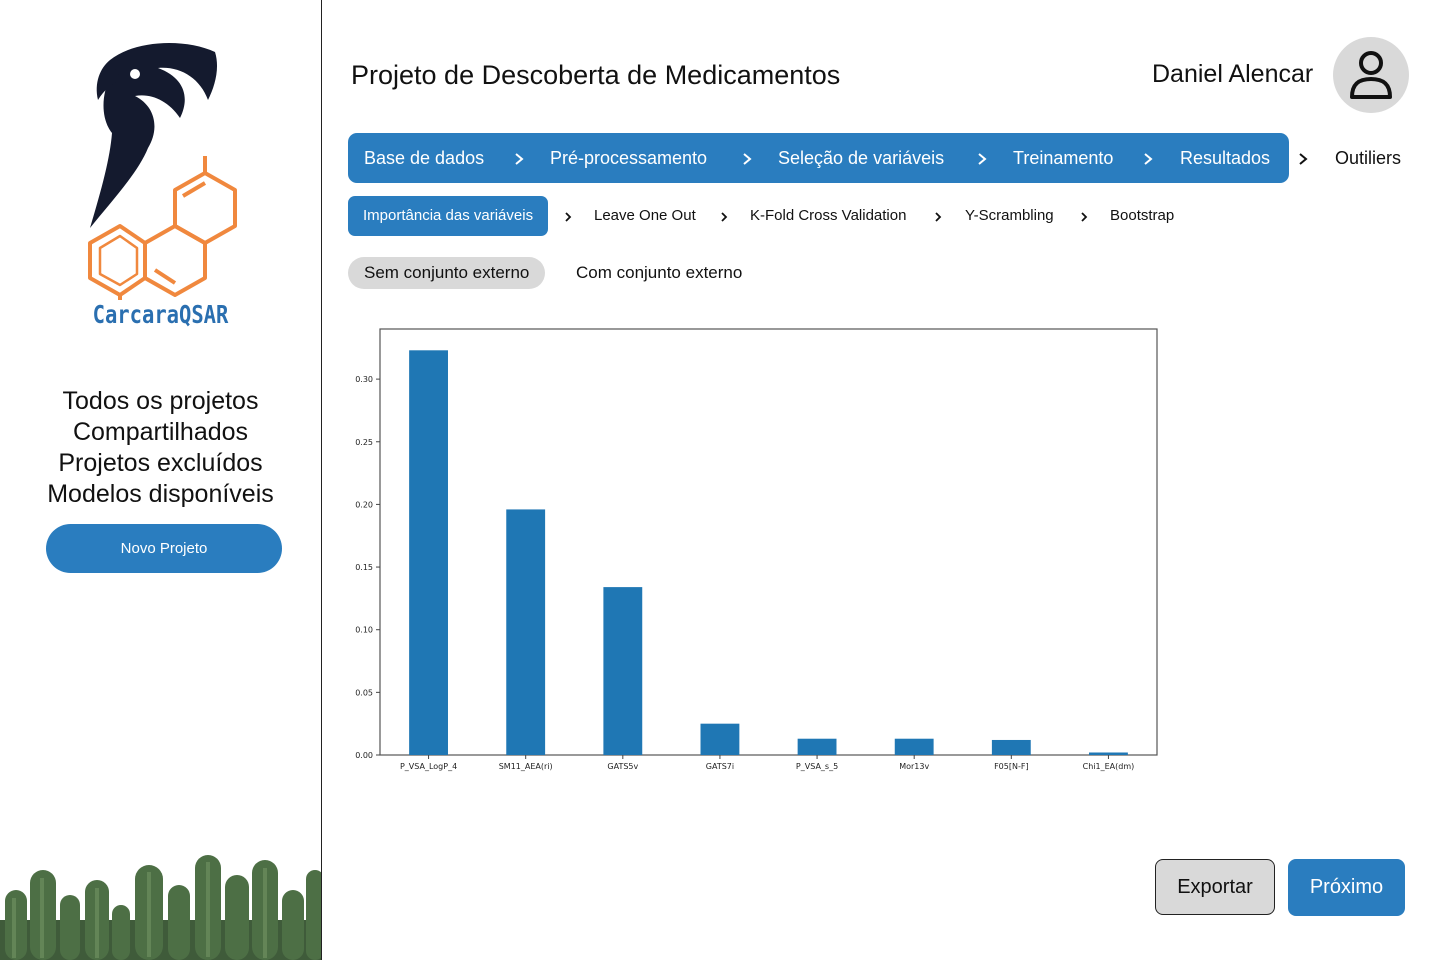 The image size is (1440, 960). I want to click on step-selecao-variaveis: Seleção de variáveis, so click(861, 158).